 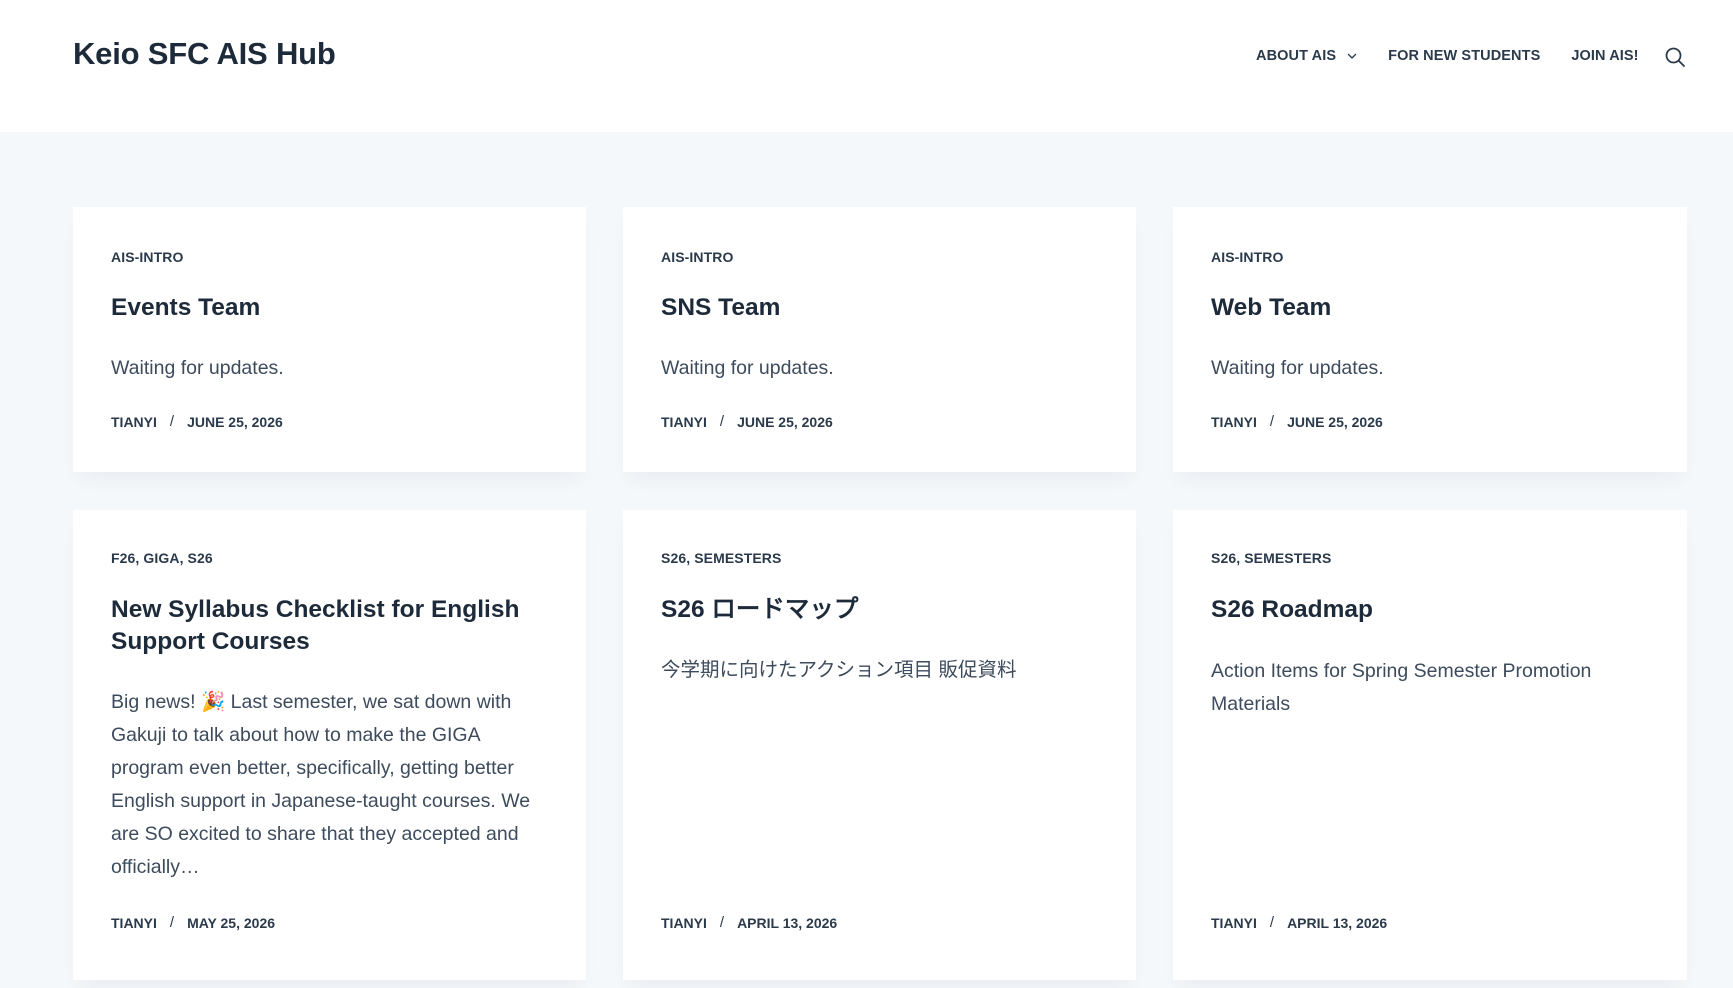 What do you see at coordinates (1352, 56) in the screenshot?
I see `chevron-down-icon` at bounding box center [1352, 56].